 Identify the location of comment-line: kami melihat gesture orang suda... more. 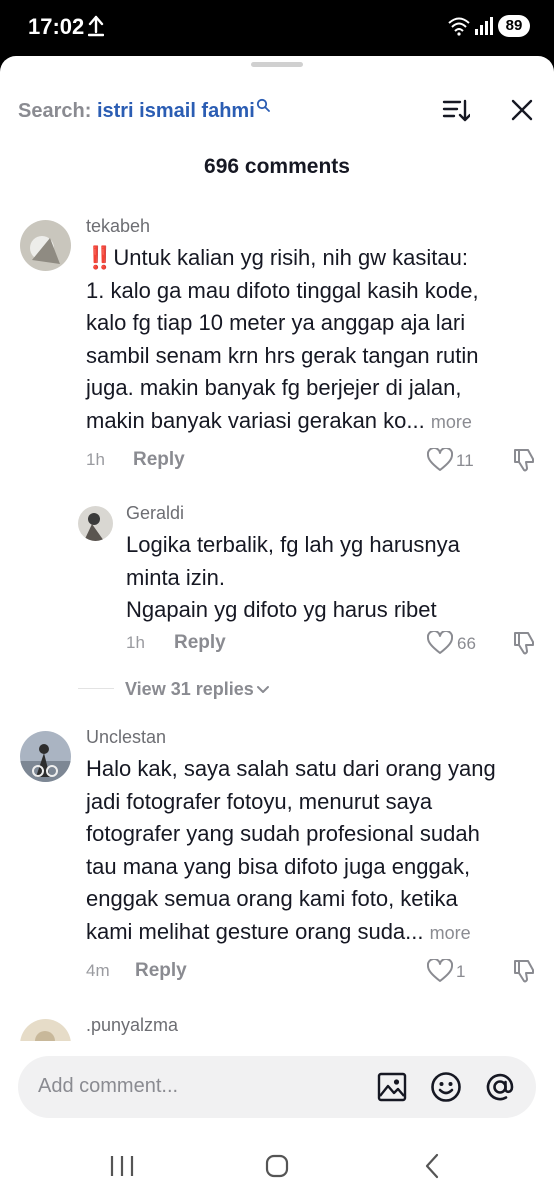
(311, 933).